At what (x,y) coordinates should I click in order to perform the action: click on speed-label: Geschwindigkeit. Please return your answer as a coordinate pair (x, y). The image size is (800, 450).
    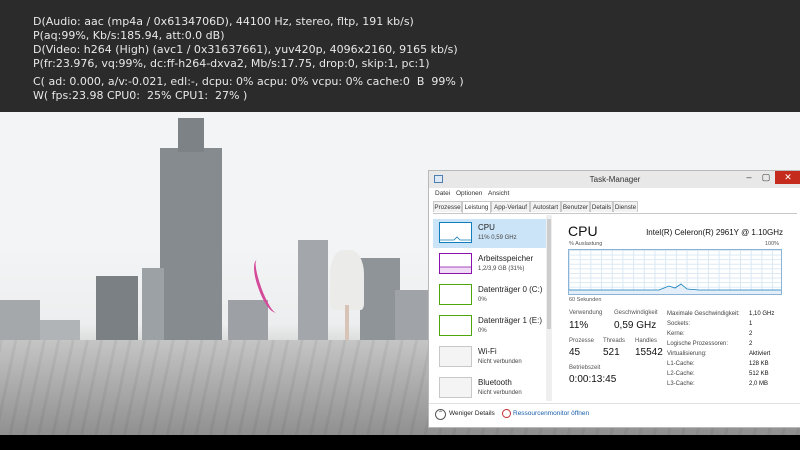
    Looking at the image, I should click on (636, 313).